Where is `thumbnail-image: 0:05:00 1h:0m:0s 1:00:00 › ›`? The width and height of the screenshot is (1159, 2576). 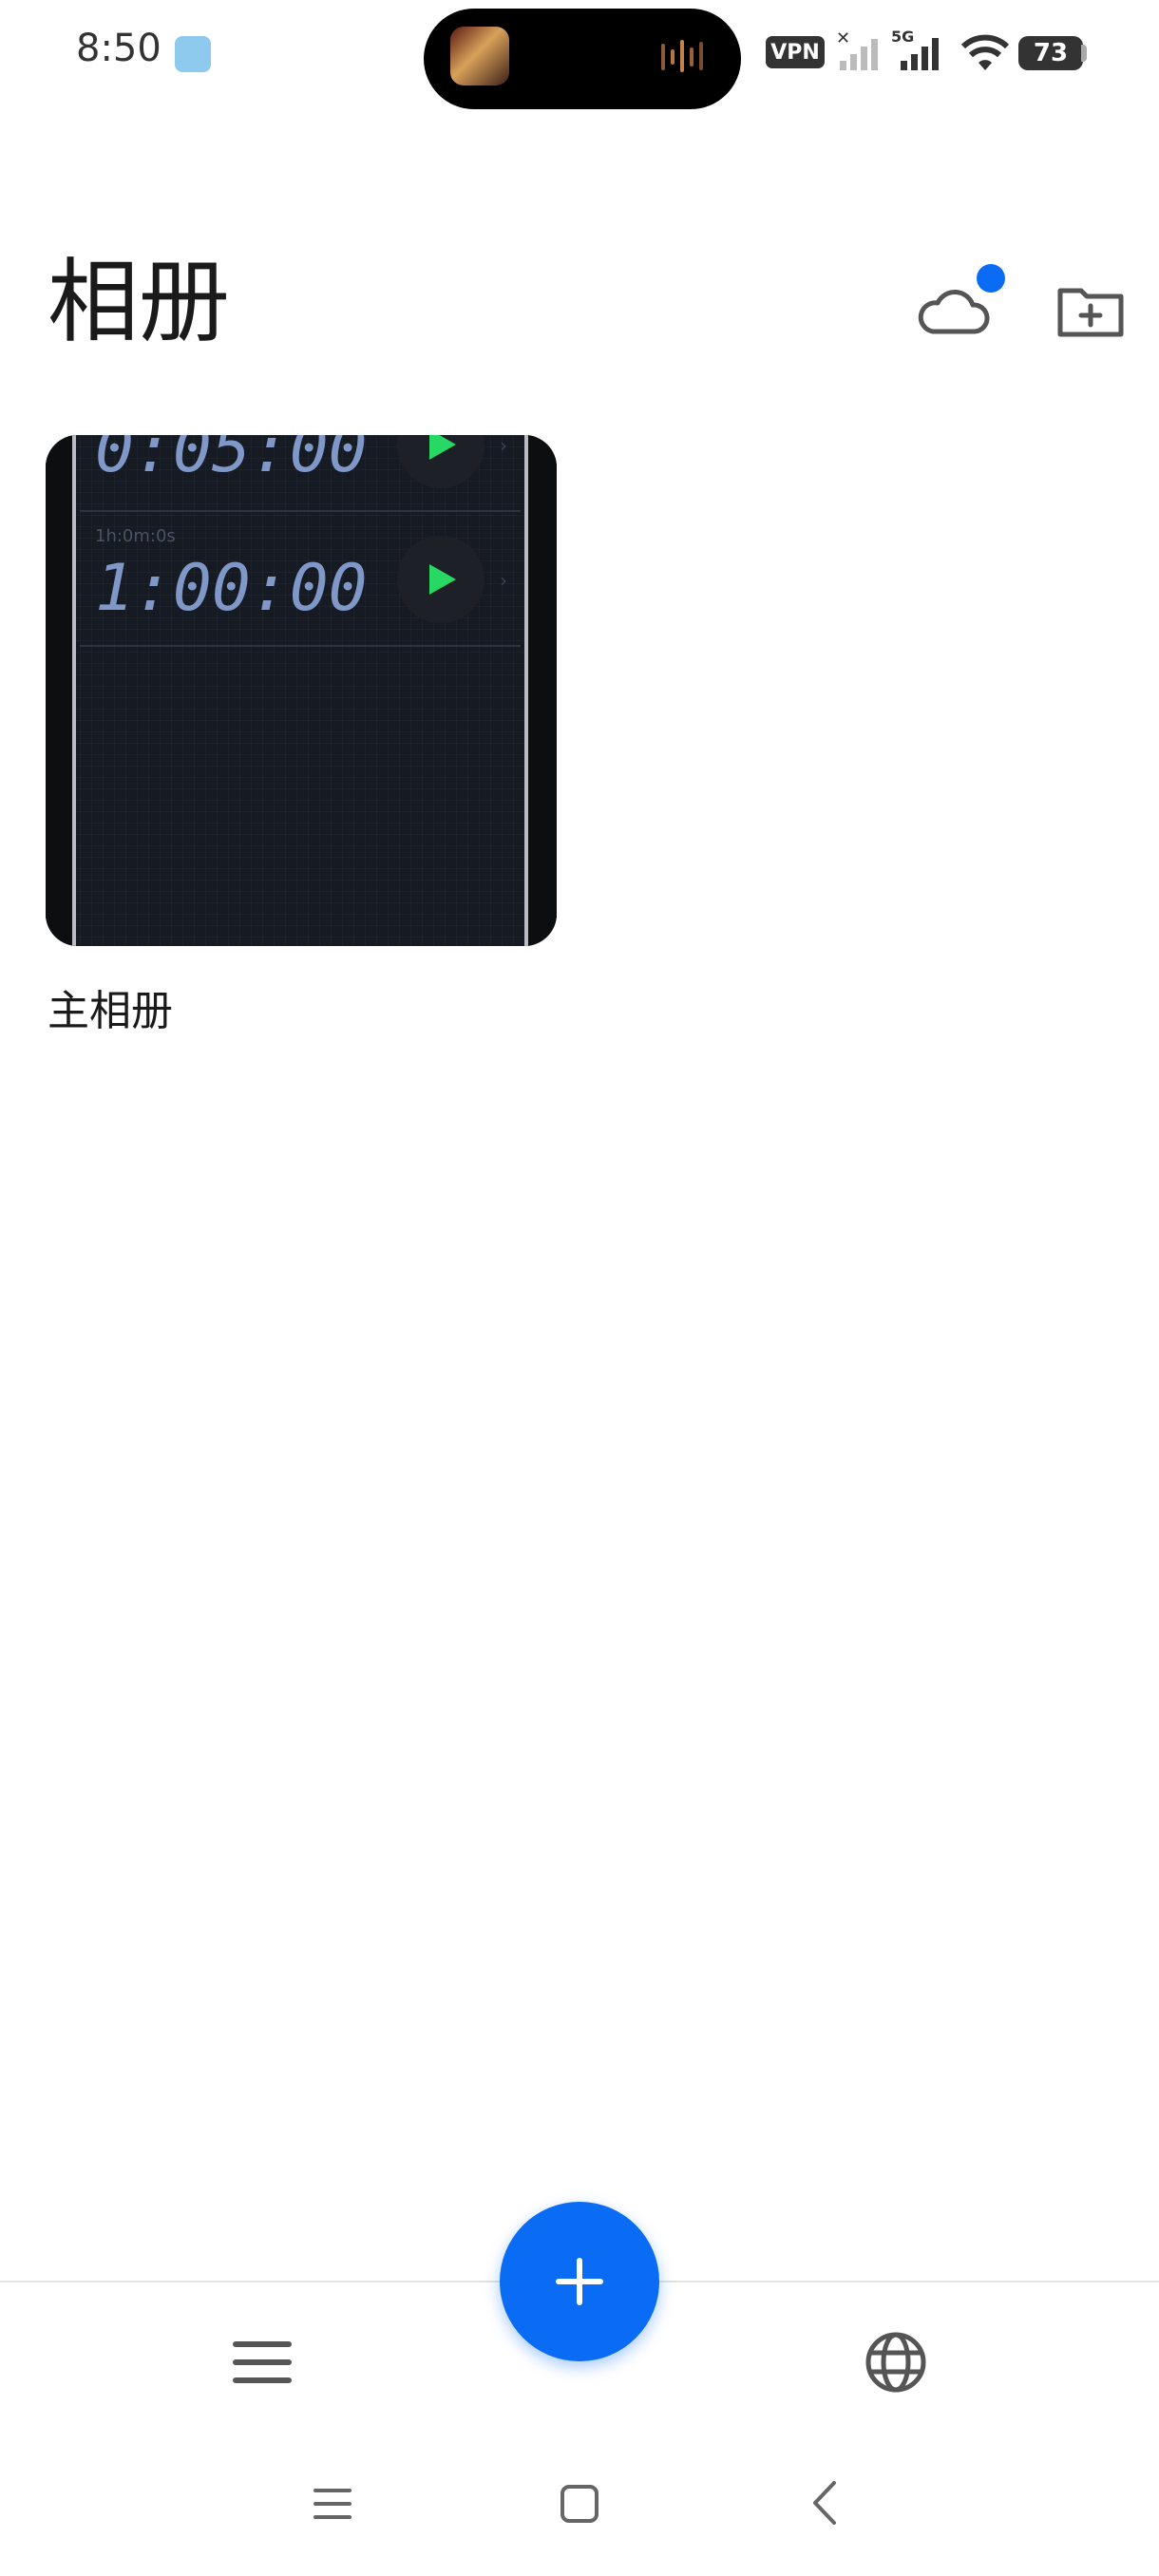
thumbnail-image: 0:05:00 1h:0m:0s 1:00:00 › › is located at coordinates (301, 690).